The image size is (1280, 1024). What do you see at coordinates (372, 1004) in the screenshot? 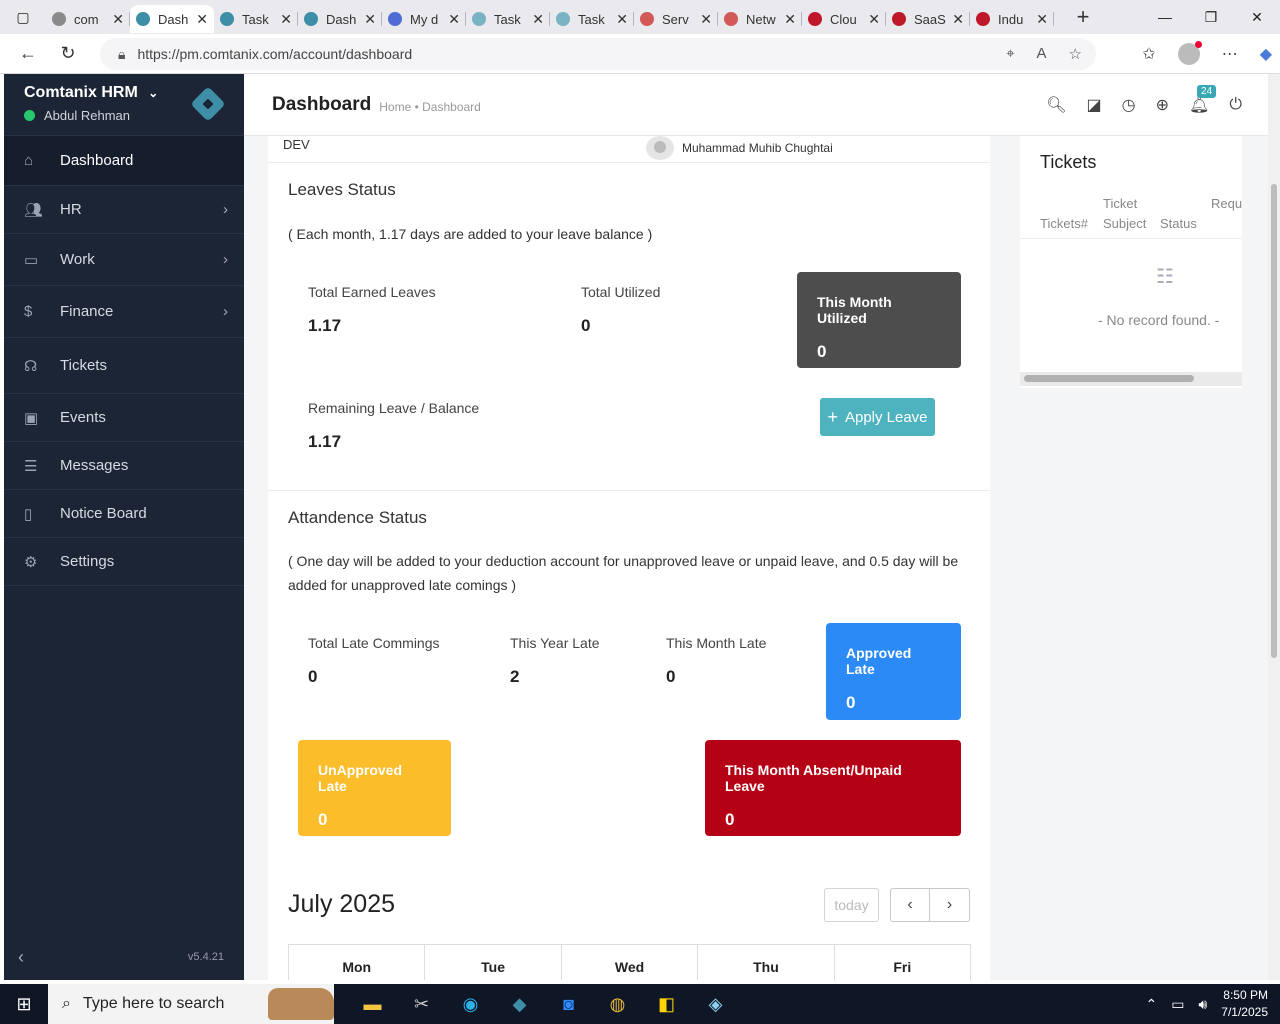
I see `file-explorer-icon: ▬` at bounding box center [372, 1004].